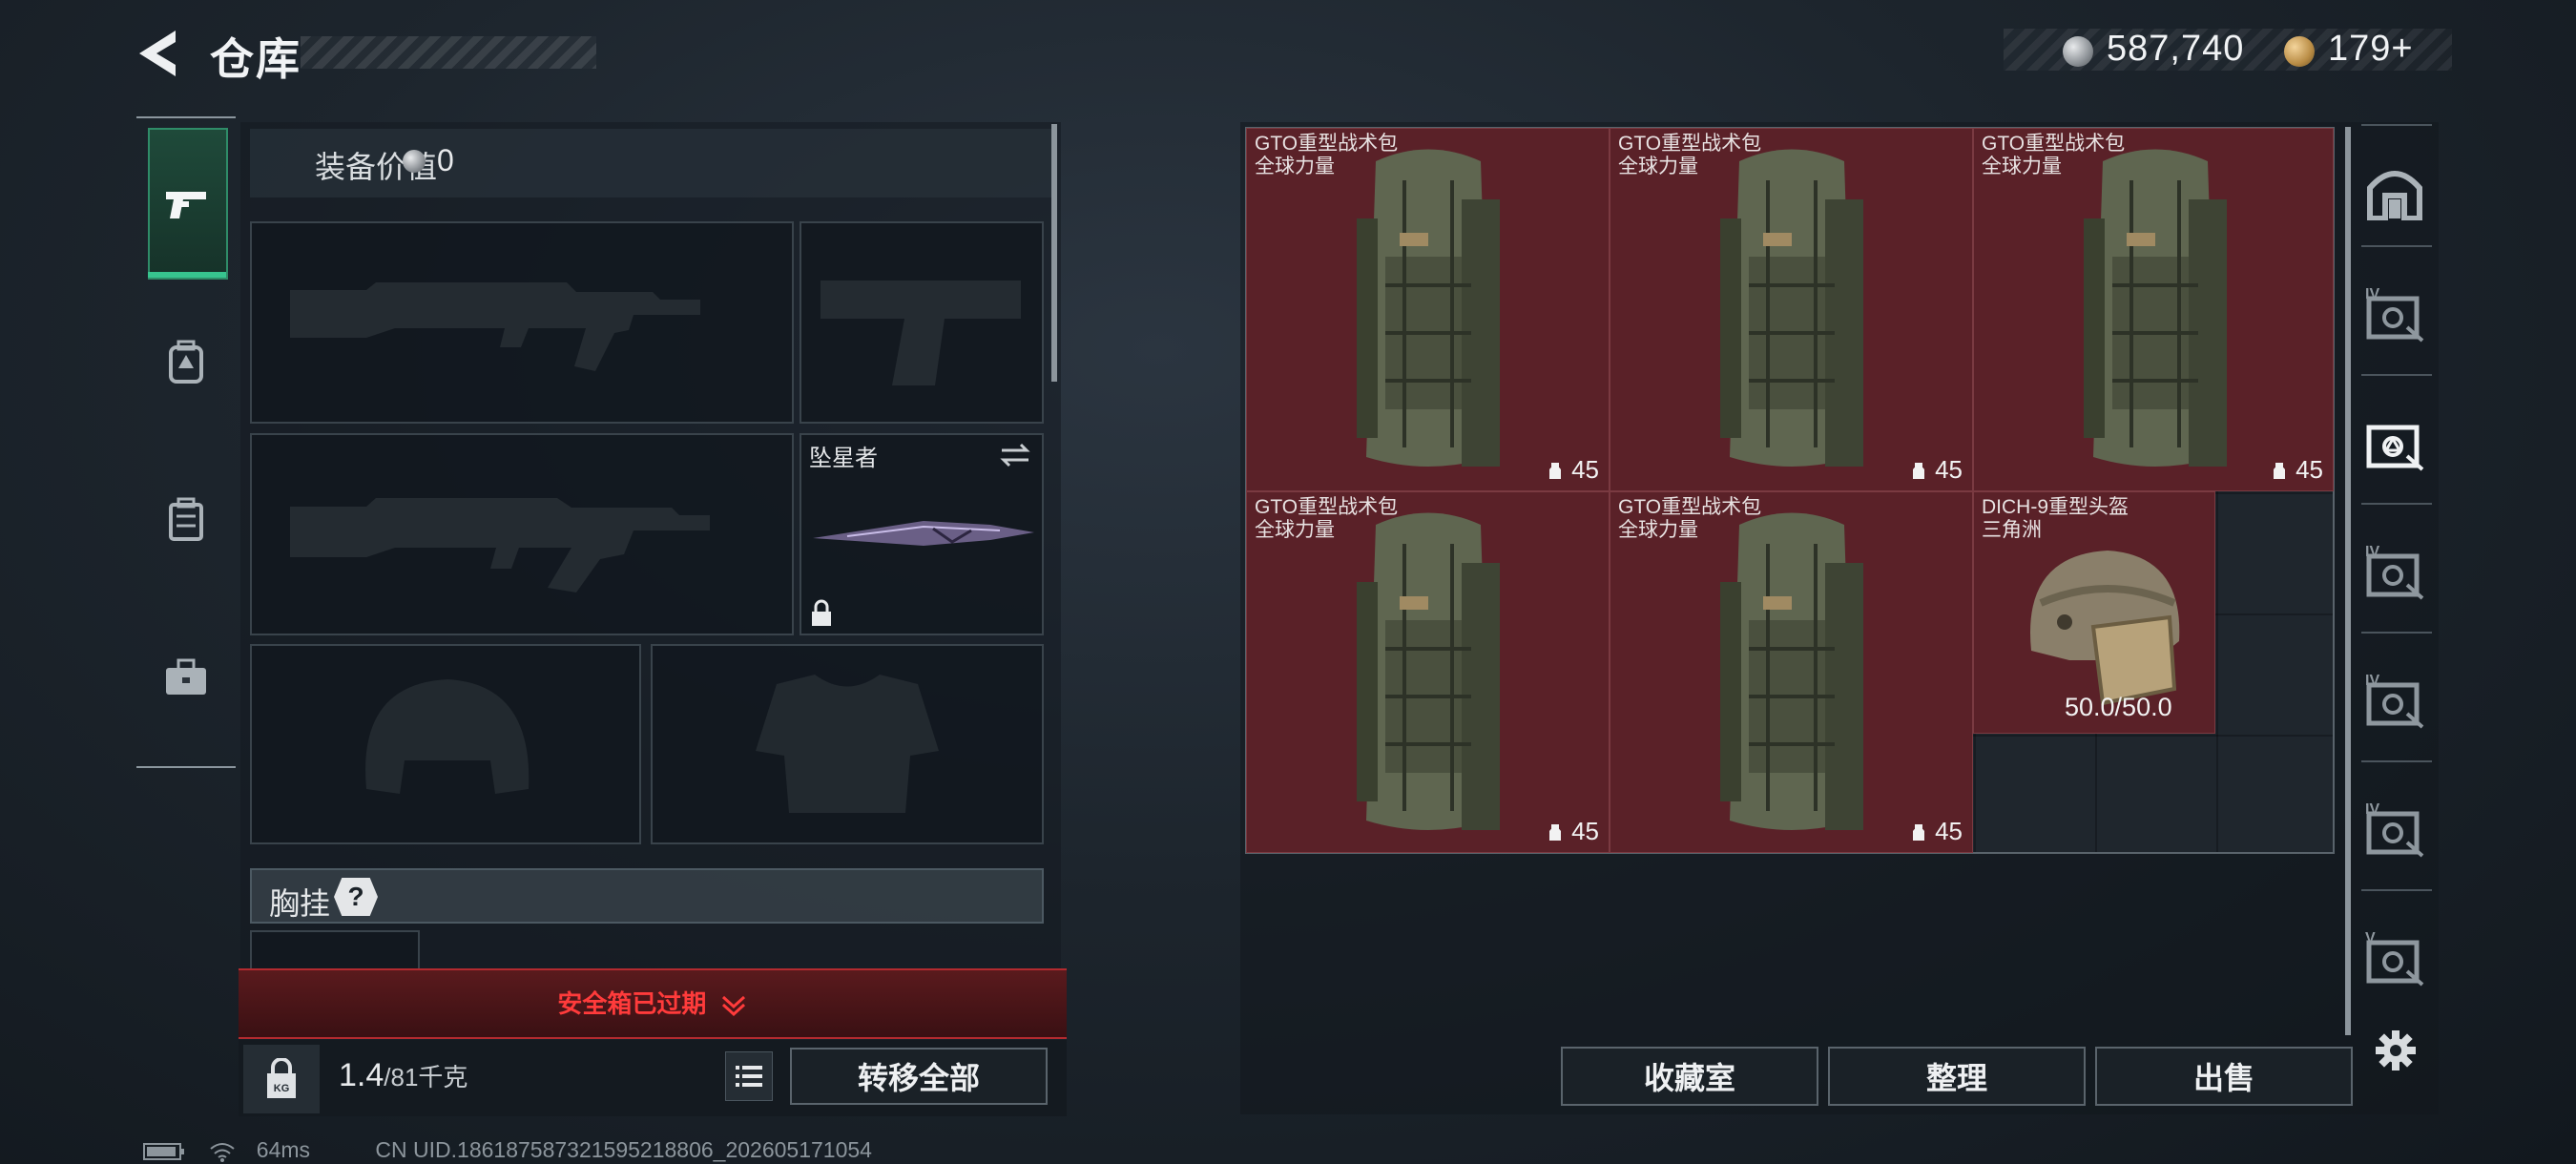 Image resolution: width=2576 pixels, height=1164 pixels. I want to click on melee-item-name: 坠星者, so click(843, 459).